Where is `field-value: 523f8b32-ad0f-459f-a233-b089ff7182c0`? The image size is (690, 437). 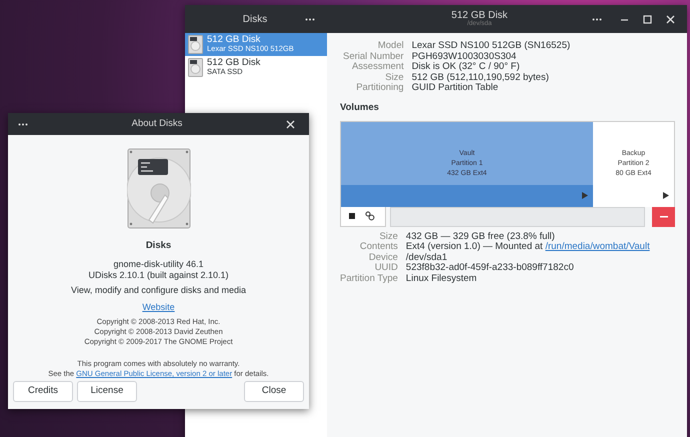 field-value: 523f8b32-ad0f-459f-a233-b089ff7182c0 is located at coordinates (490, 268).